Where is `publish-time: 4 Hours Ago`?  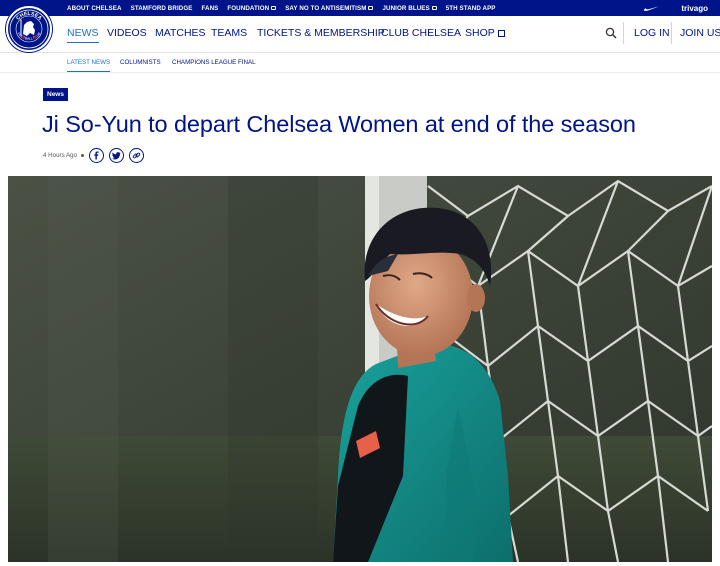 publish-time: 4 Hours Ago is located at coordinates (60, 155).